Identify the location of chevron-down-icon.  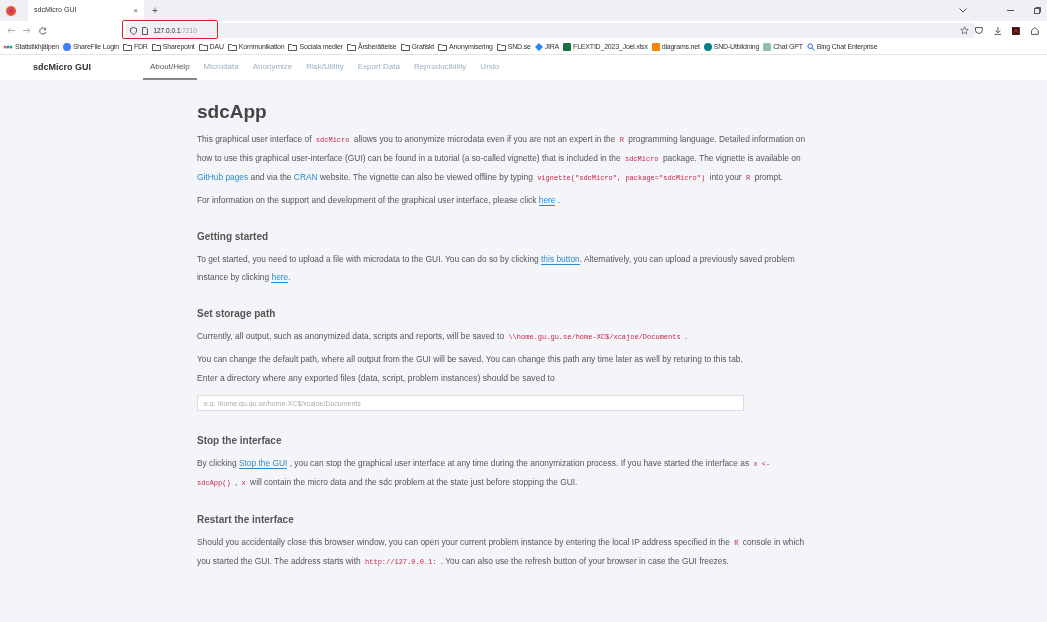
(963, 10).